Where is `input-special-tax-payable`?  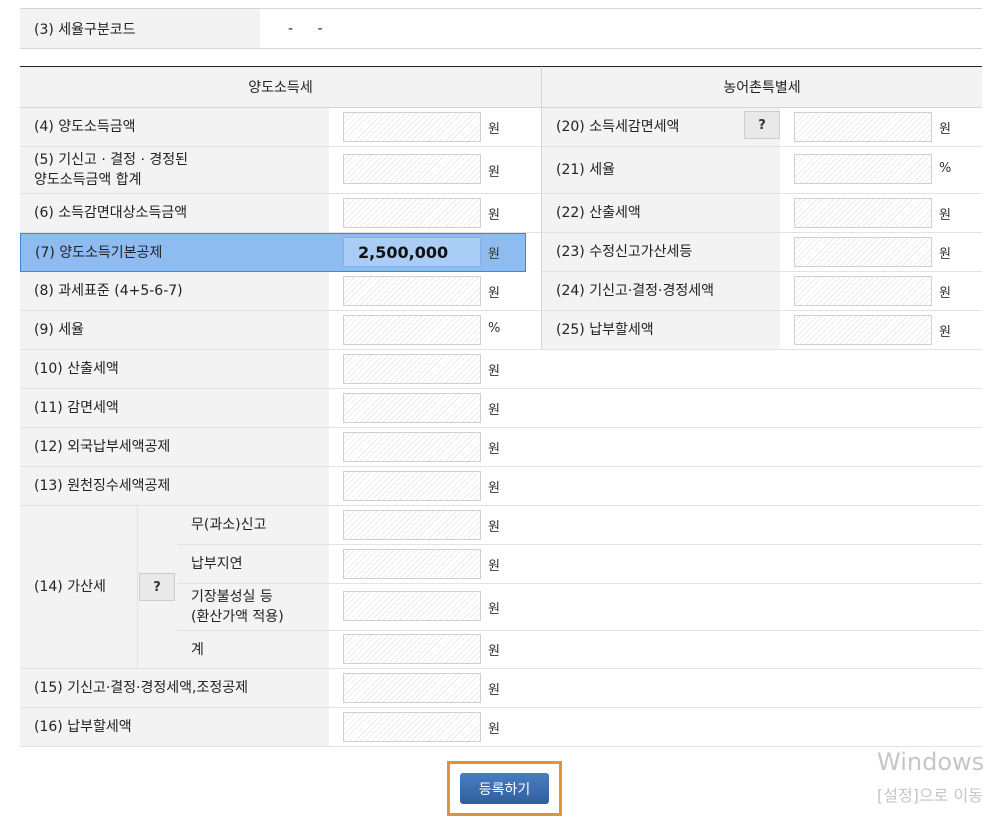 input-special-tax-payable is located at coordinates (863, 330).